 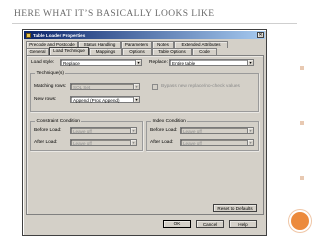 What do you see at coordinates (136, 44) in the screenshot?
I see `tab-parameters: Parameters` at bounding box center [136, 44].